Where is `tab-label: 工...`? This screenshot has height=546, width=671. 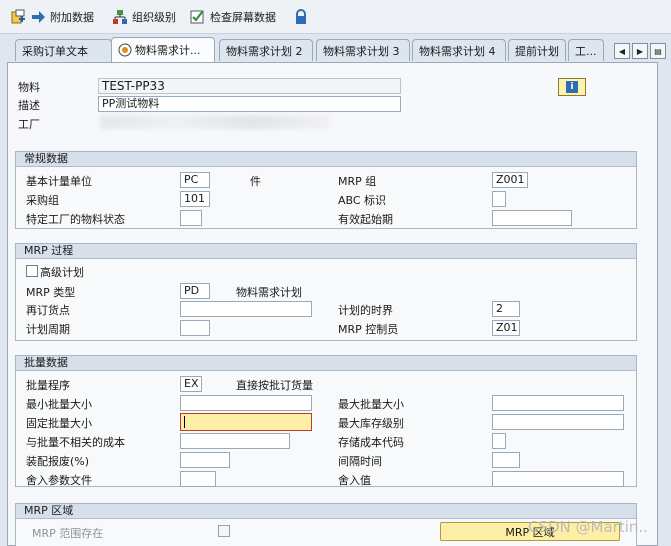 tab-label: 工... is located at coordinates (586, 51).